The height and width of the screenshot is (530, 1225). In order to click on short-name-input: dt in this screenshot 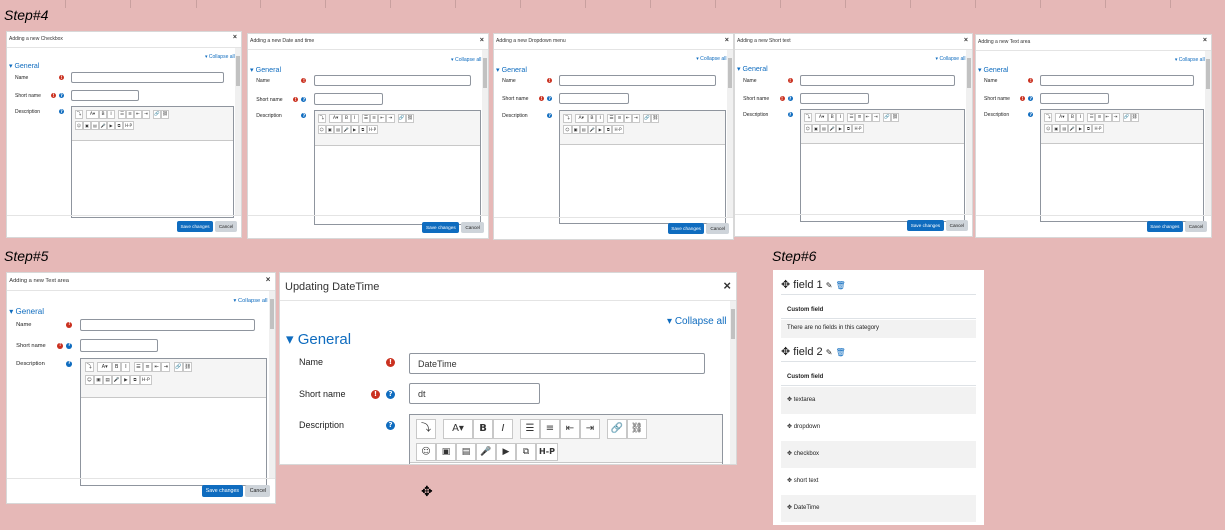, I will do `click(474, 393)`.